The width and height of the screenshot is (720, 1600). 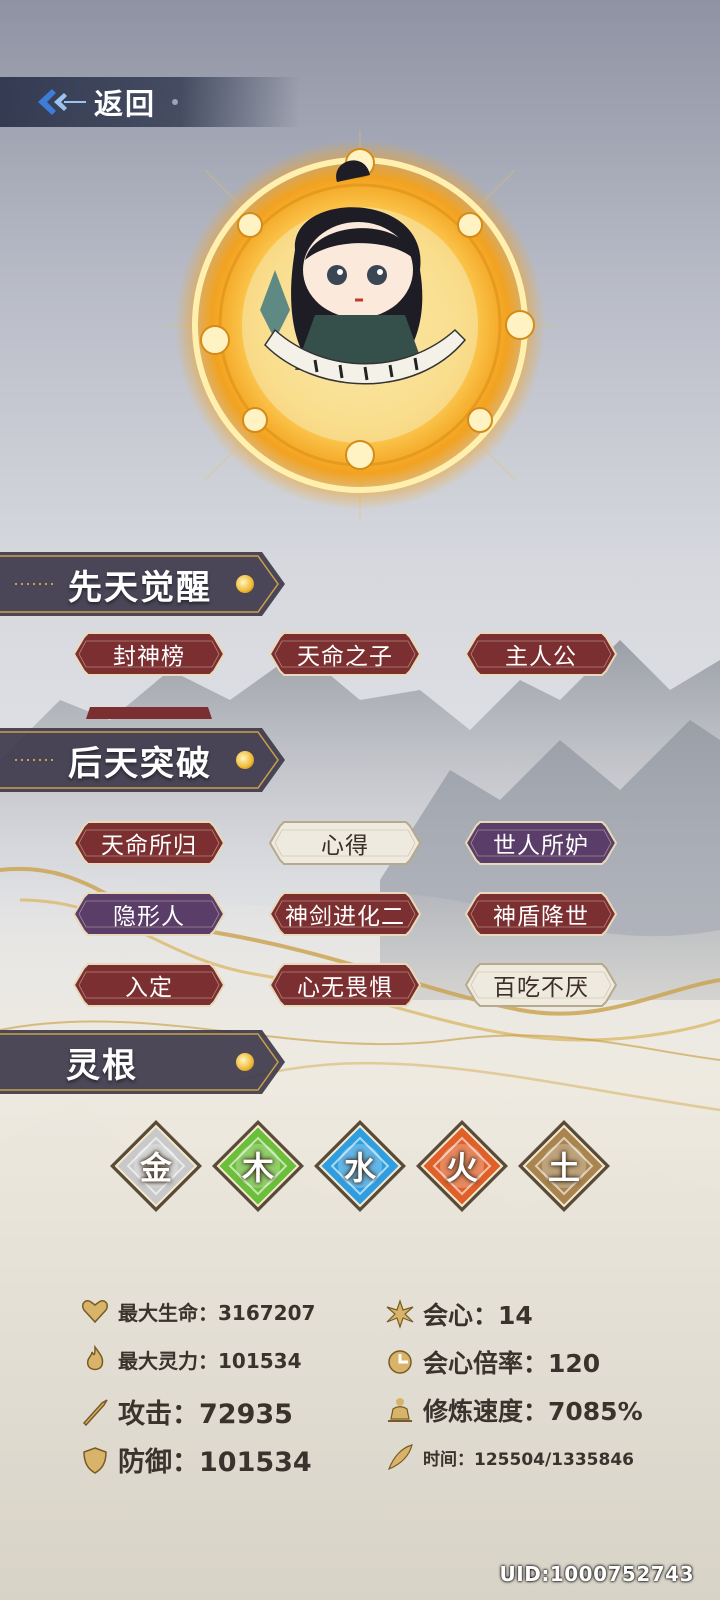 What do you see at coordinates (541, 988) in the screenshot?
I see `tag-label: 百吃不厌` at bounding box center [541, 988].